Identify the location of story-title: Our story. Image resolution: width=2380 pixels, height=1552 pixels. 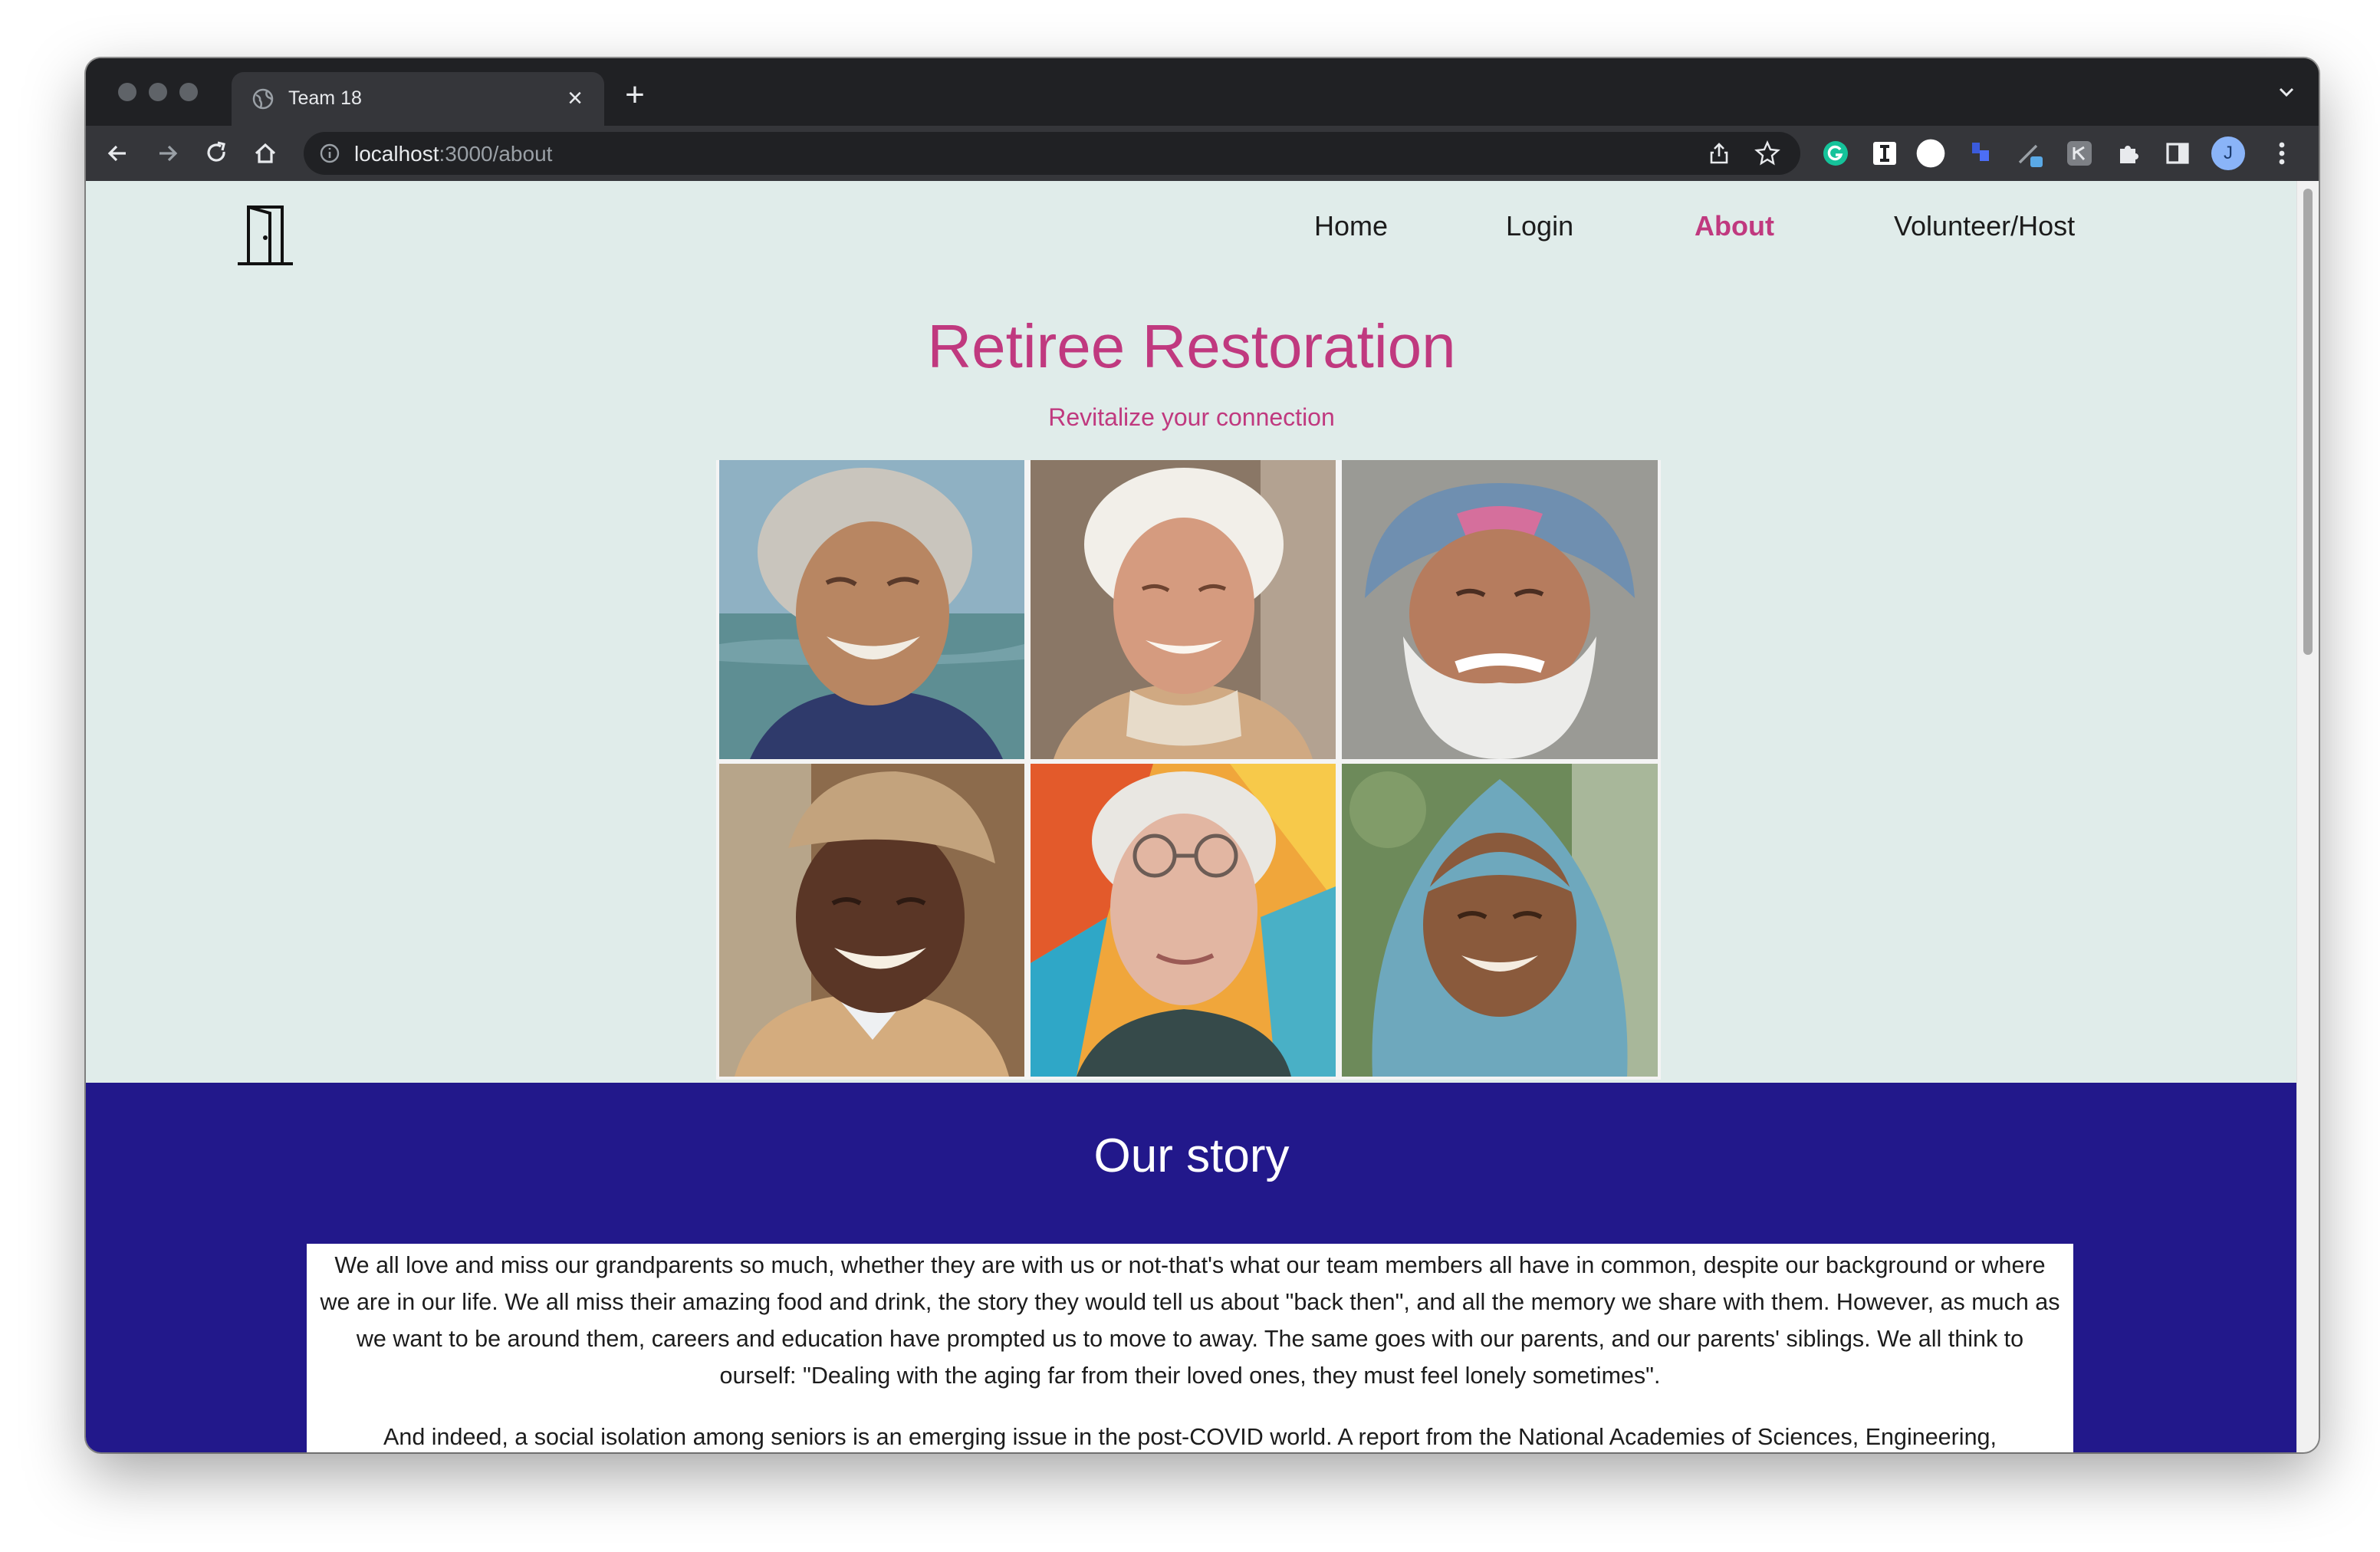
(1191, 1155).